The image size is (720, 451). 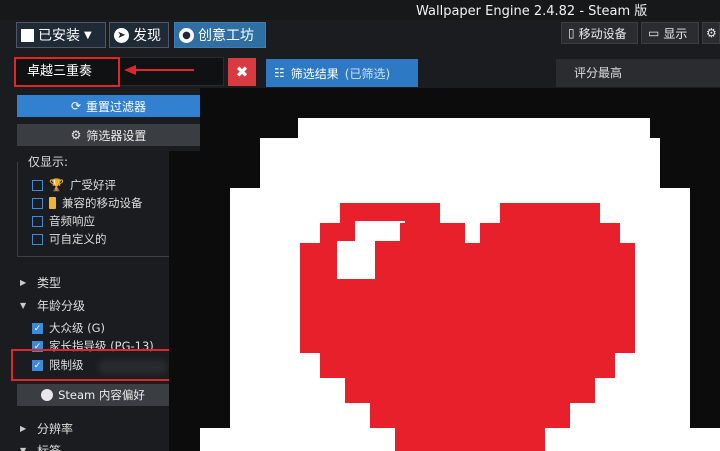 What do you see at coordinates (186, 35) in the screenshot?
I see `steam-icon: ●` at bounding box center [186, 35].